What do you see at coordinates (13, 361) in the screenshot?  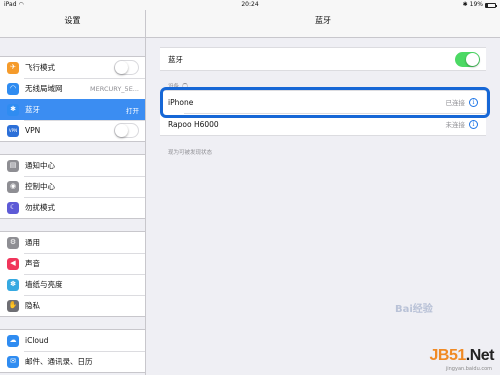 I see `mail-icon: ✉` at bounding box center [13, 361].